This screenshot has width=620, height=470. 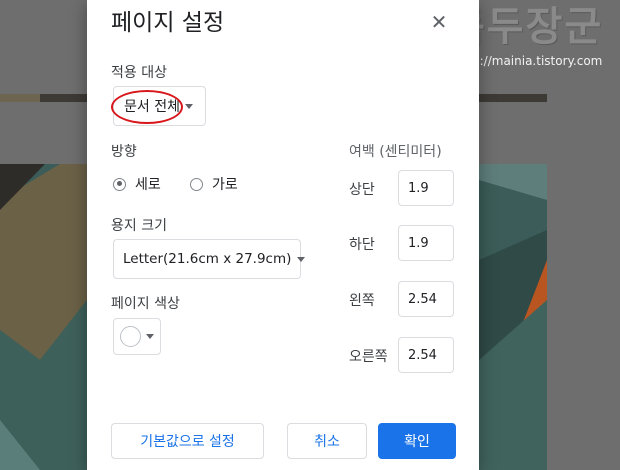 I want to click on page-color-label: 페이지 색상, so click(x=145, y=304).